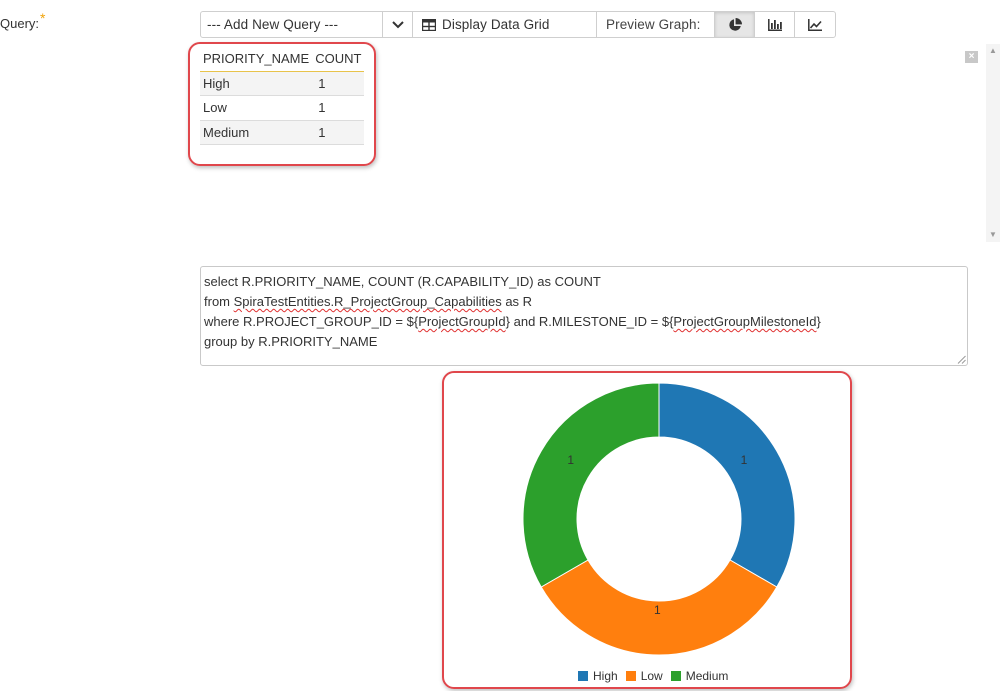 This screenshot has width=1001, height=691. I want to click on legend-item-low: Low, so click(644, 676).